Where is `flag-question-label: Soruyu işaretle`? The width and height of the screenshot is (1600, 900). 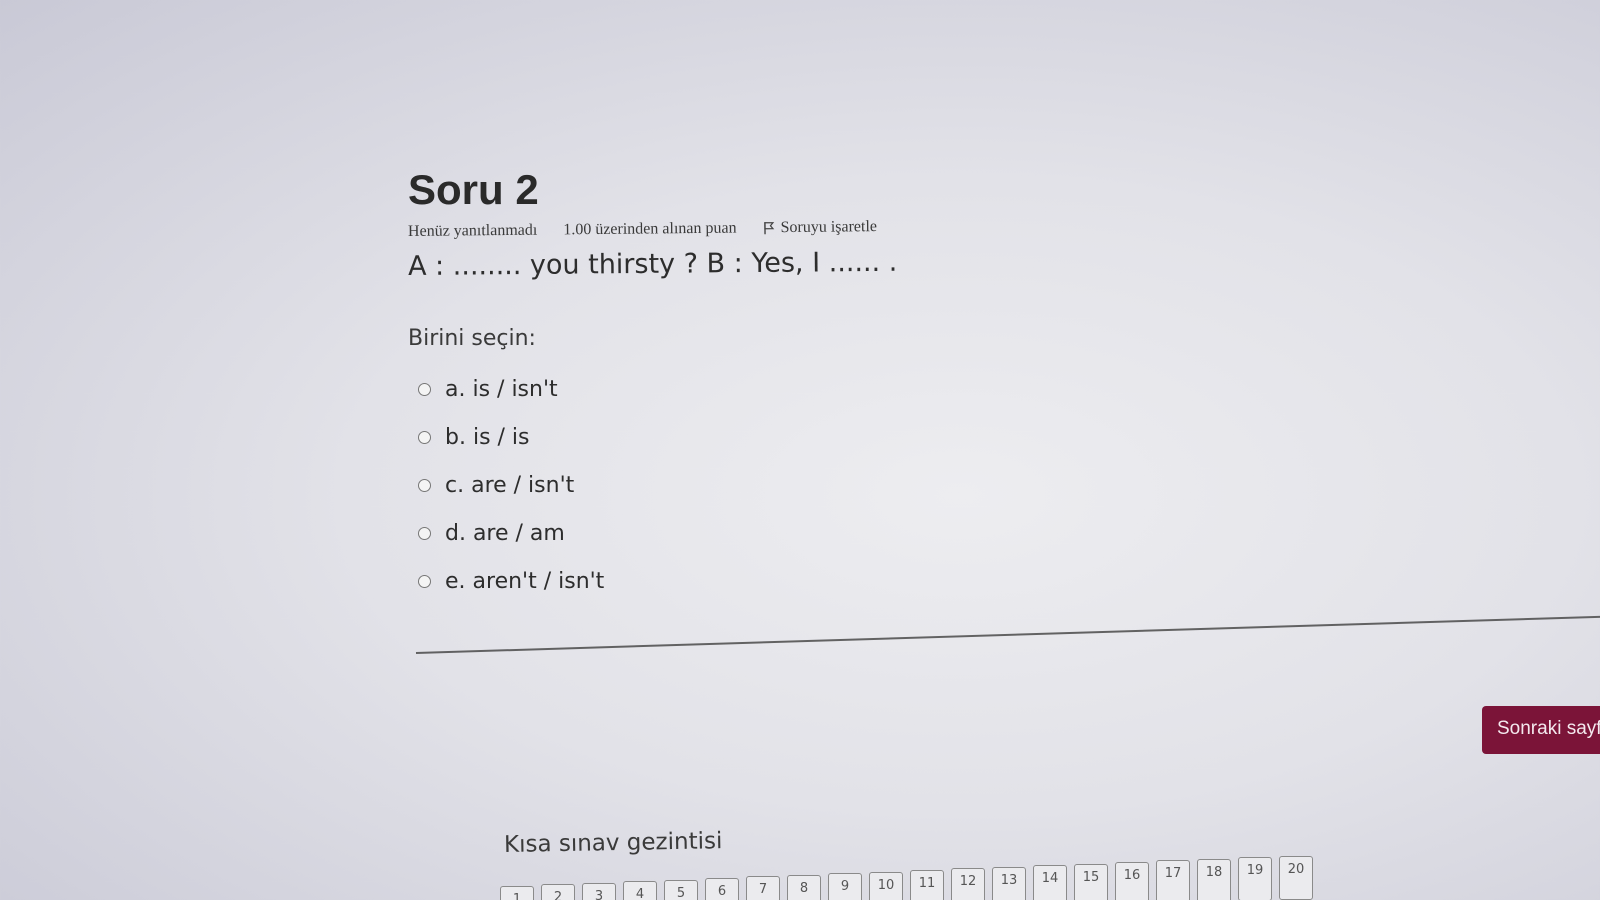
flag-question-label: Soruyu işaretle is located at coordinates (829, 227).